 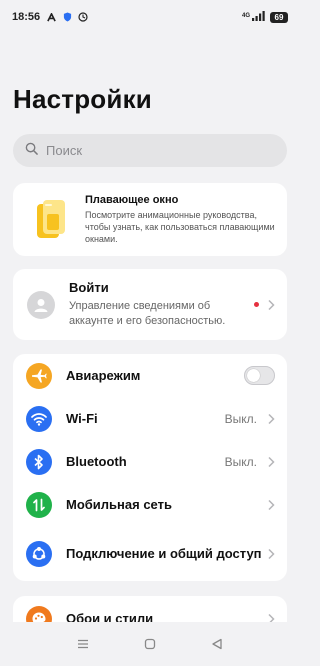 I want to click on floating-window-title: Плавающее окно, so click(x=132, y=200).